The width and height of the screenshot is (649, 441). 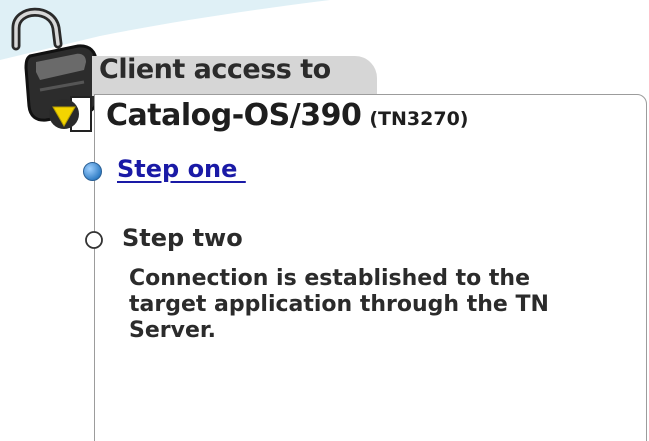 I want to click on page-title: Catalog-OS/390 (TN3270), so click(x=287, y=115).